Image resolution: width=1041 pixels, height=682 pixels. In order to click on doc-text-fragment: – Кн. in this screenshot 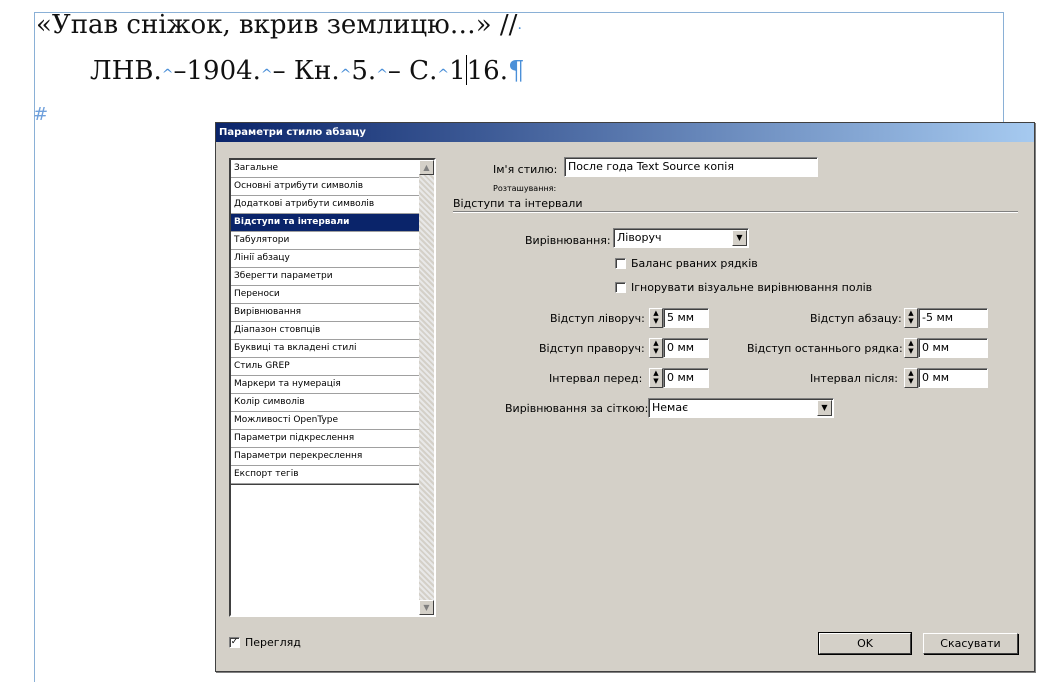, I will do `click(306, 71)`.